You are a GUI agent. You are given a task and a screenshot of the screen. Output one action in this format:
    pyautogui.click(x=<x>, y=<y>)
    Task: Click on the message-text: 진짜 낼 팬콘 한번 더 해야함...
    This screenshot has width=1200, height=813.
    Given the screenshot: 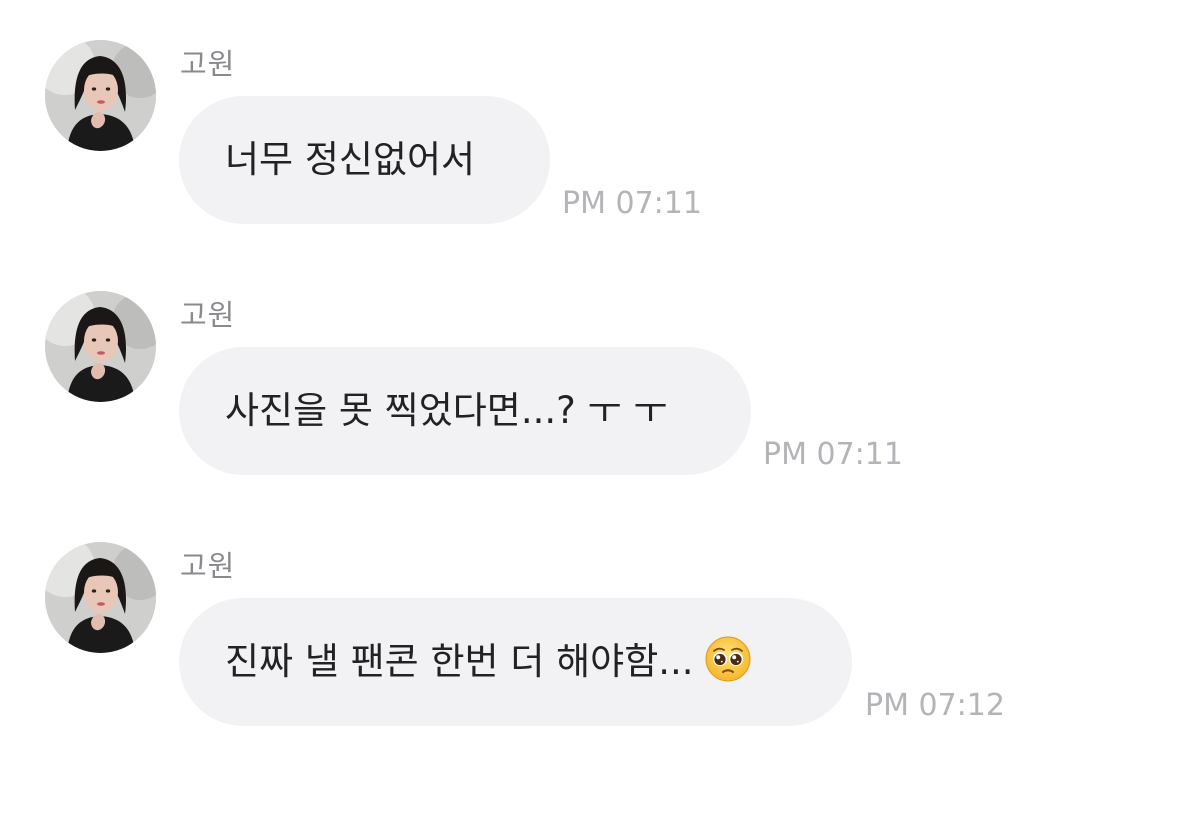 What is the action you would take?
    pyautogui.click(x=459, y=661)
    